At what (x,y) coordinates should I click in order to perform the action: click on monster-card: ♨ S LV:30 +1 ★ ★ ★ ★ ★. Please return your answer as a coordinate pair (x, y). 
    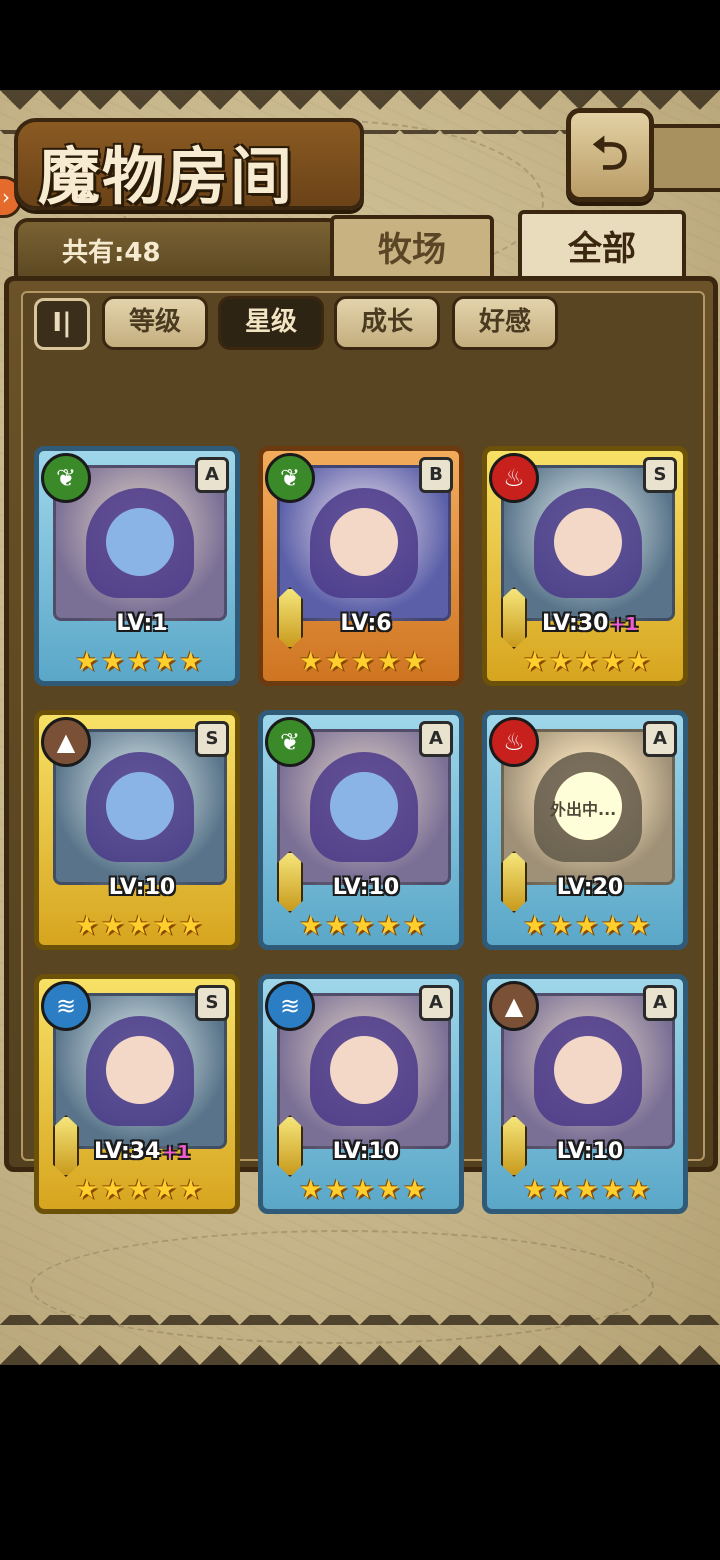
    Looking at the image, I should click on (585, 566).